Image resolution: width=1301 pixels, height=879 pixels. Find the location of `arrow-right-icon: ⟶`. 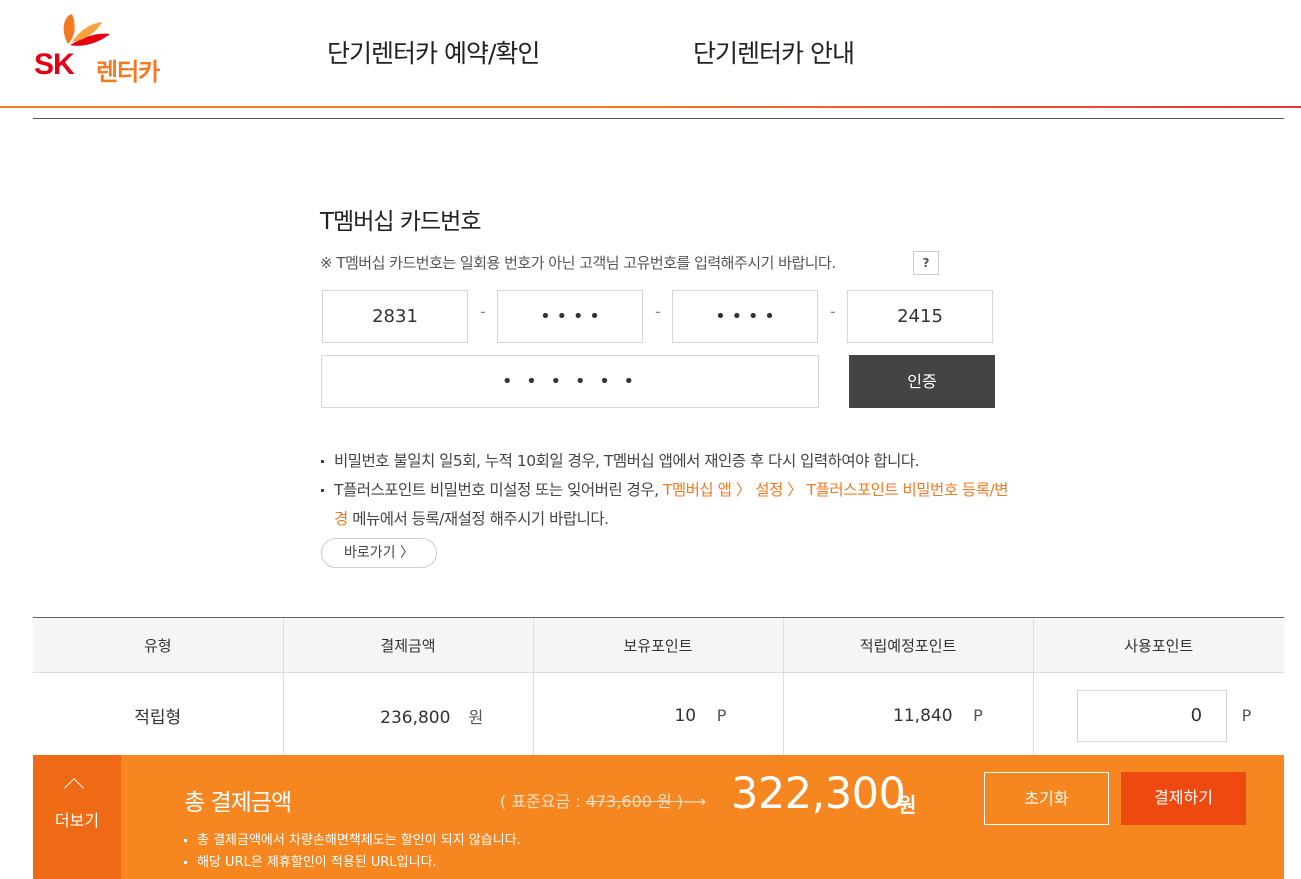

arrow-right-icon: ⟶ is located at coordinates (695, 801).